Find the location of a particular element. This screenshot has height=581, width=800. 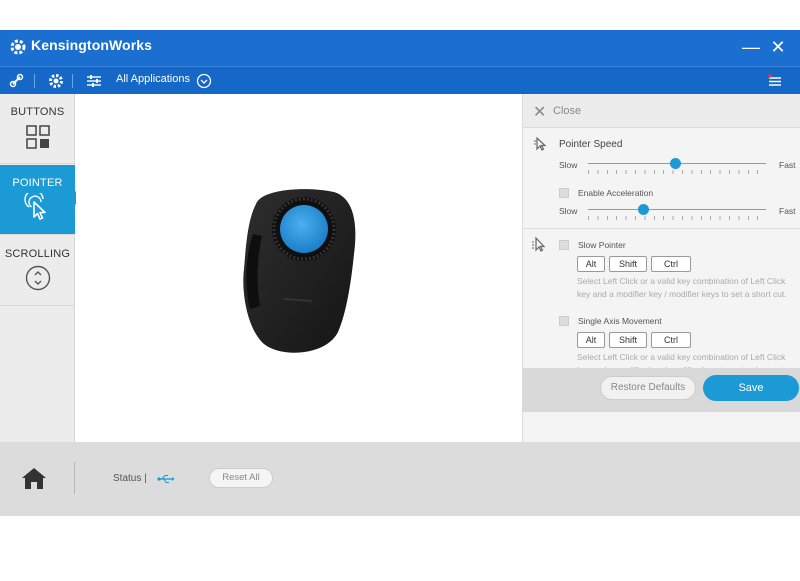

pointer-speed-fast-label: Fast is located at coordinates (787, 165).